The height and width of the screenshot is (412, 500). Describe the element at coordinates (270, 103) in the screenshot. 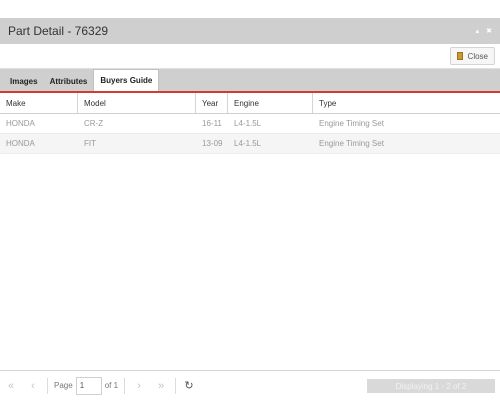

I see `column-header-engine: Engine` at that location.